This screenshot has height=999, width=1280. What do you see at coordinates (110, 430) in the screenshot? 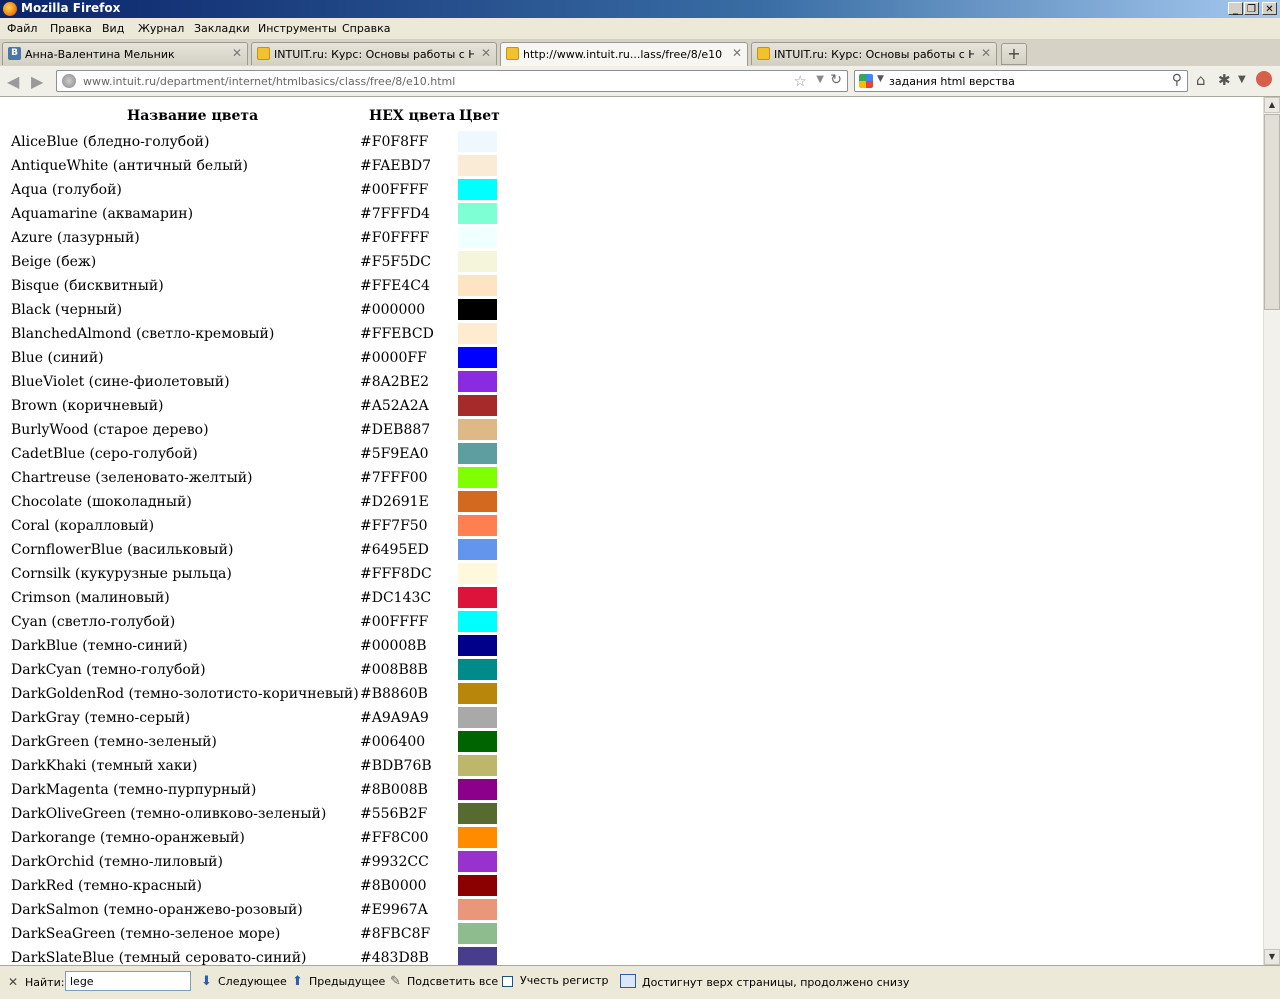
I see `color-name: BurlyWood (старое дерево)` at bounding box center [110, 430].